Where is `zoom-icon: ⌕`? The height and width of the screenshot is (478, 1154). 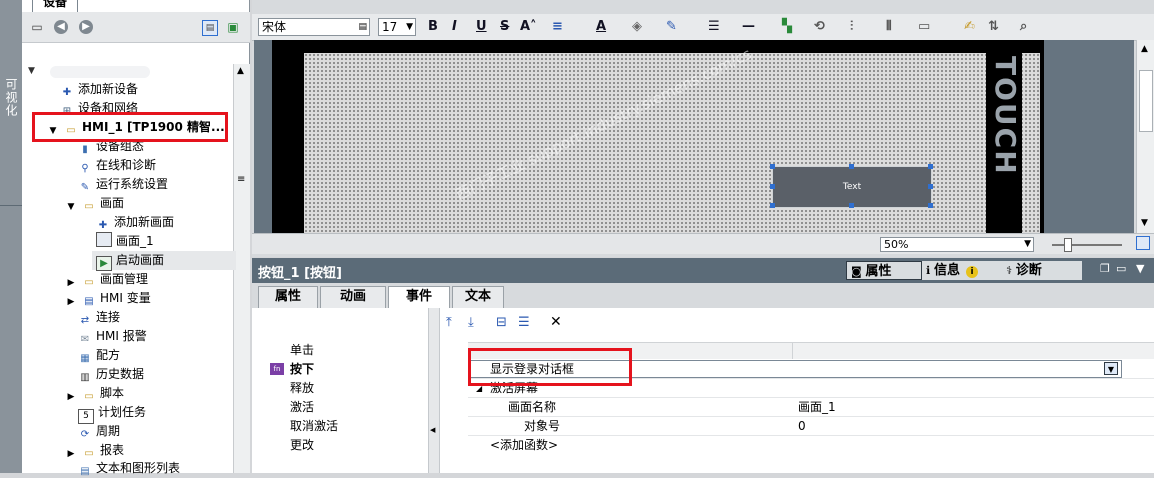
zoom-icon: ⌕ is located at coordinates (1023, 27).